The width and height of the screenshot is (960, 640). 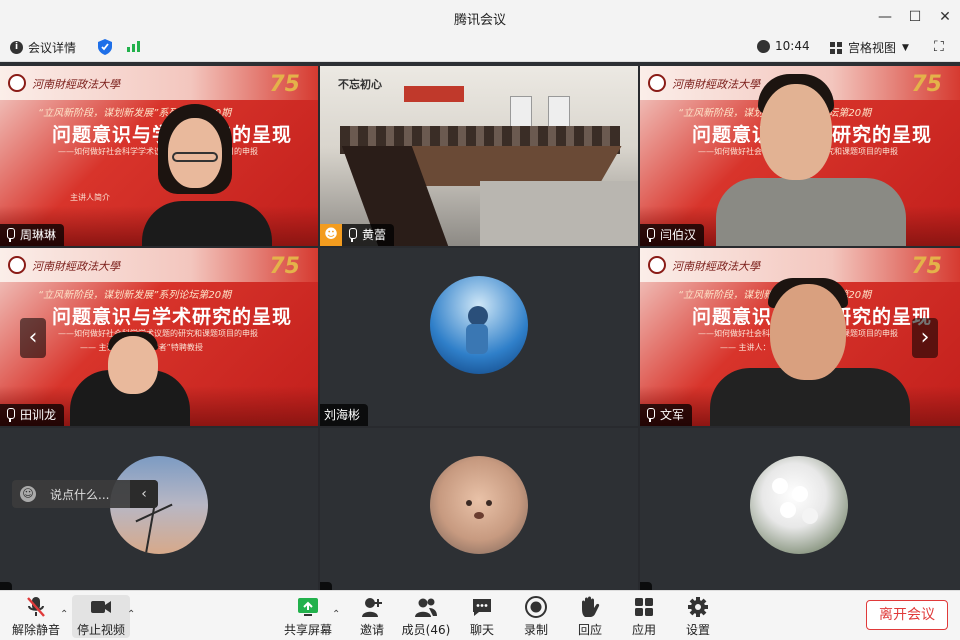 I want to click on grid-view-icon, so click(x=836, y=47).